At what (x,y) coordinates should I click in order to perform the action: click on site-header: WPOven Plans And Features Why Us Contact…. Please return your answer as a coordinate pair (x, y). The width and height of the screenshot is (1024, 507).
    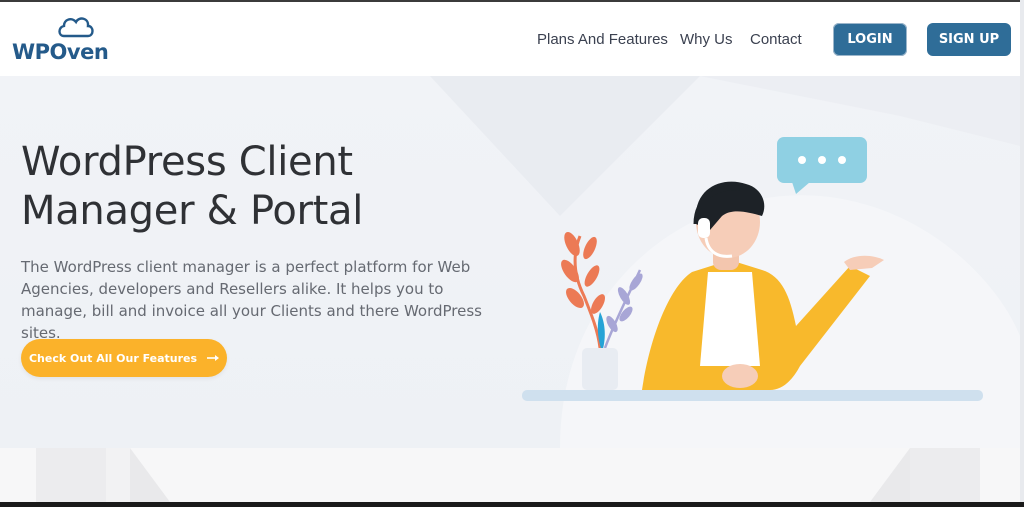
    Looking at the image, I should click on (510, 39).